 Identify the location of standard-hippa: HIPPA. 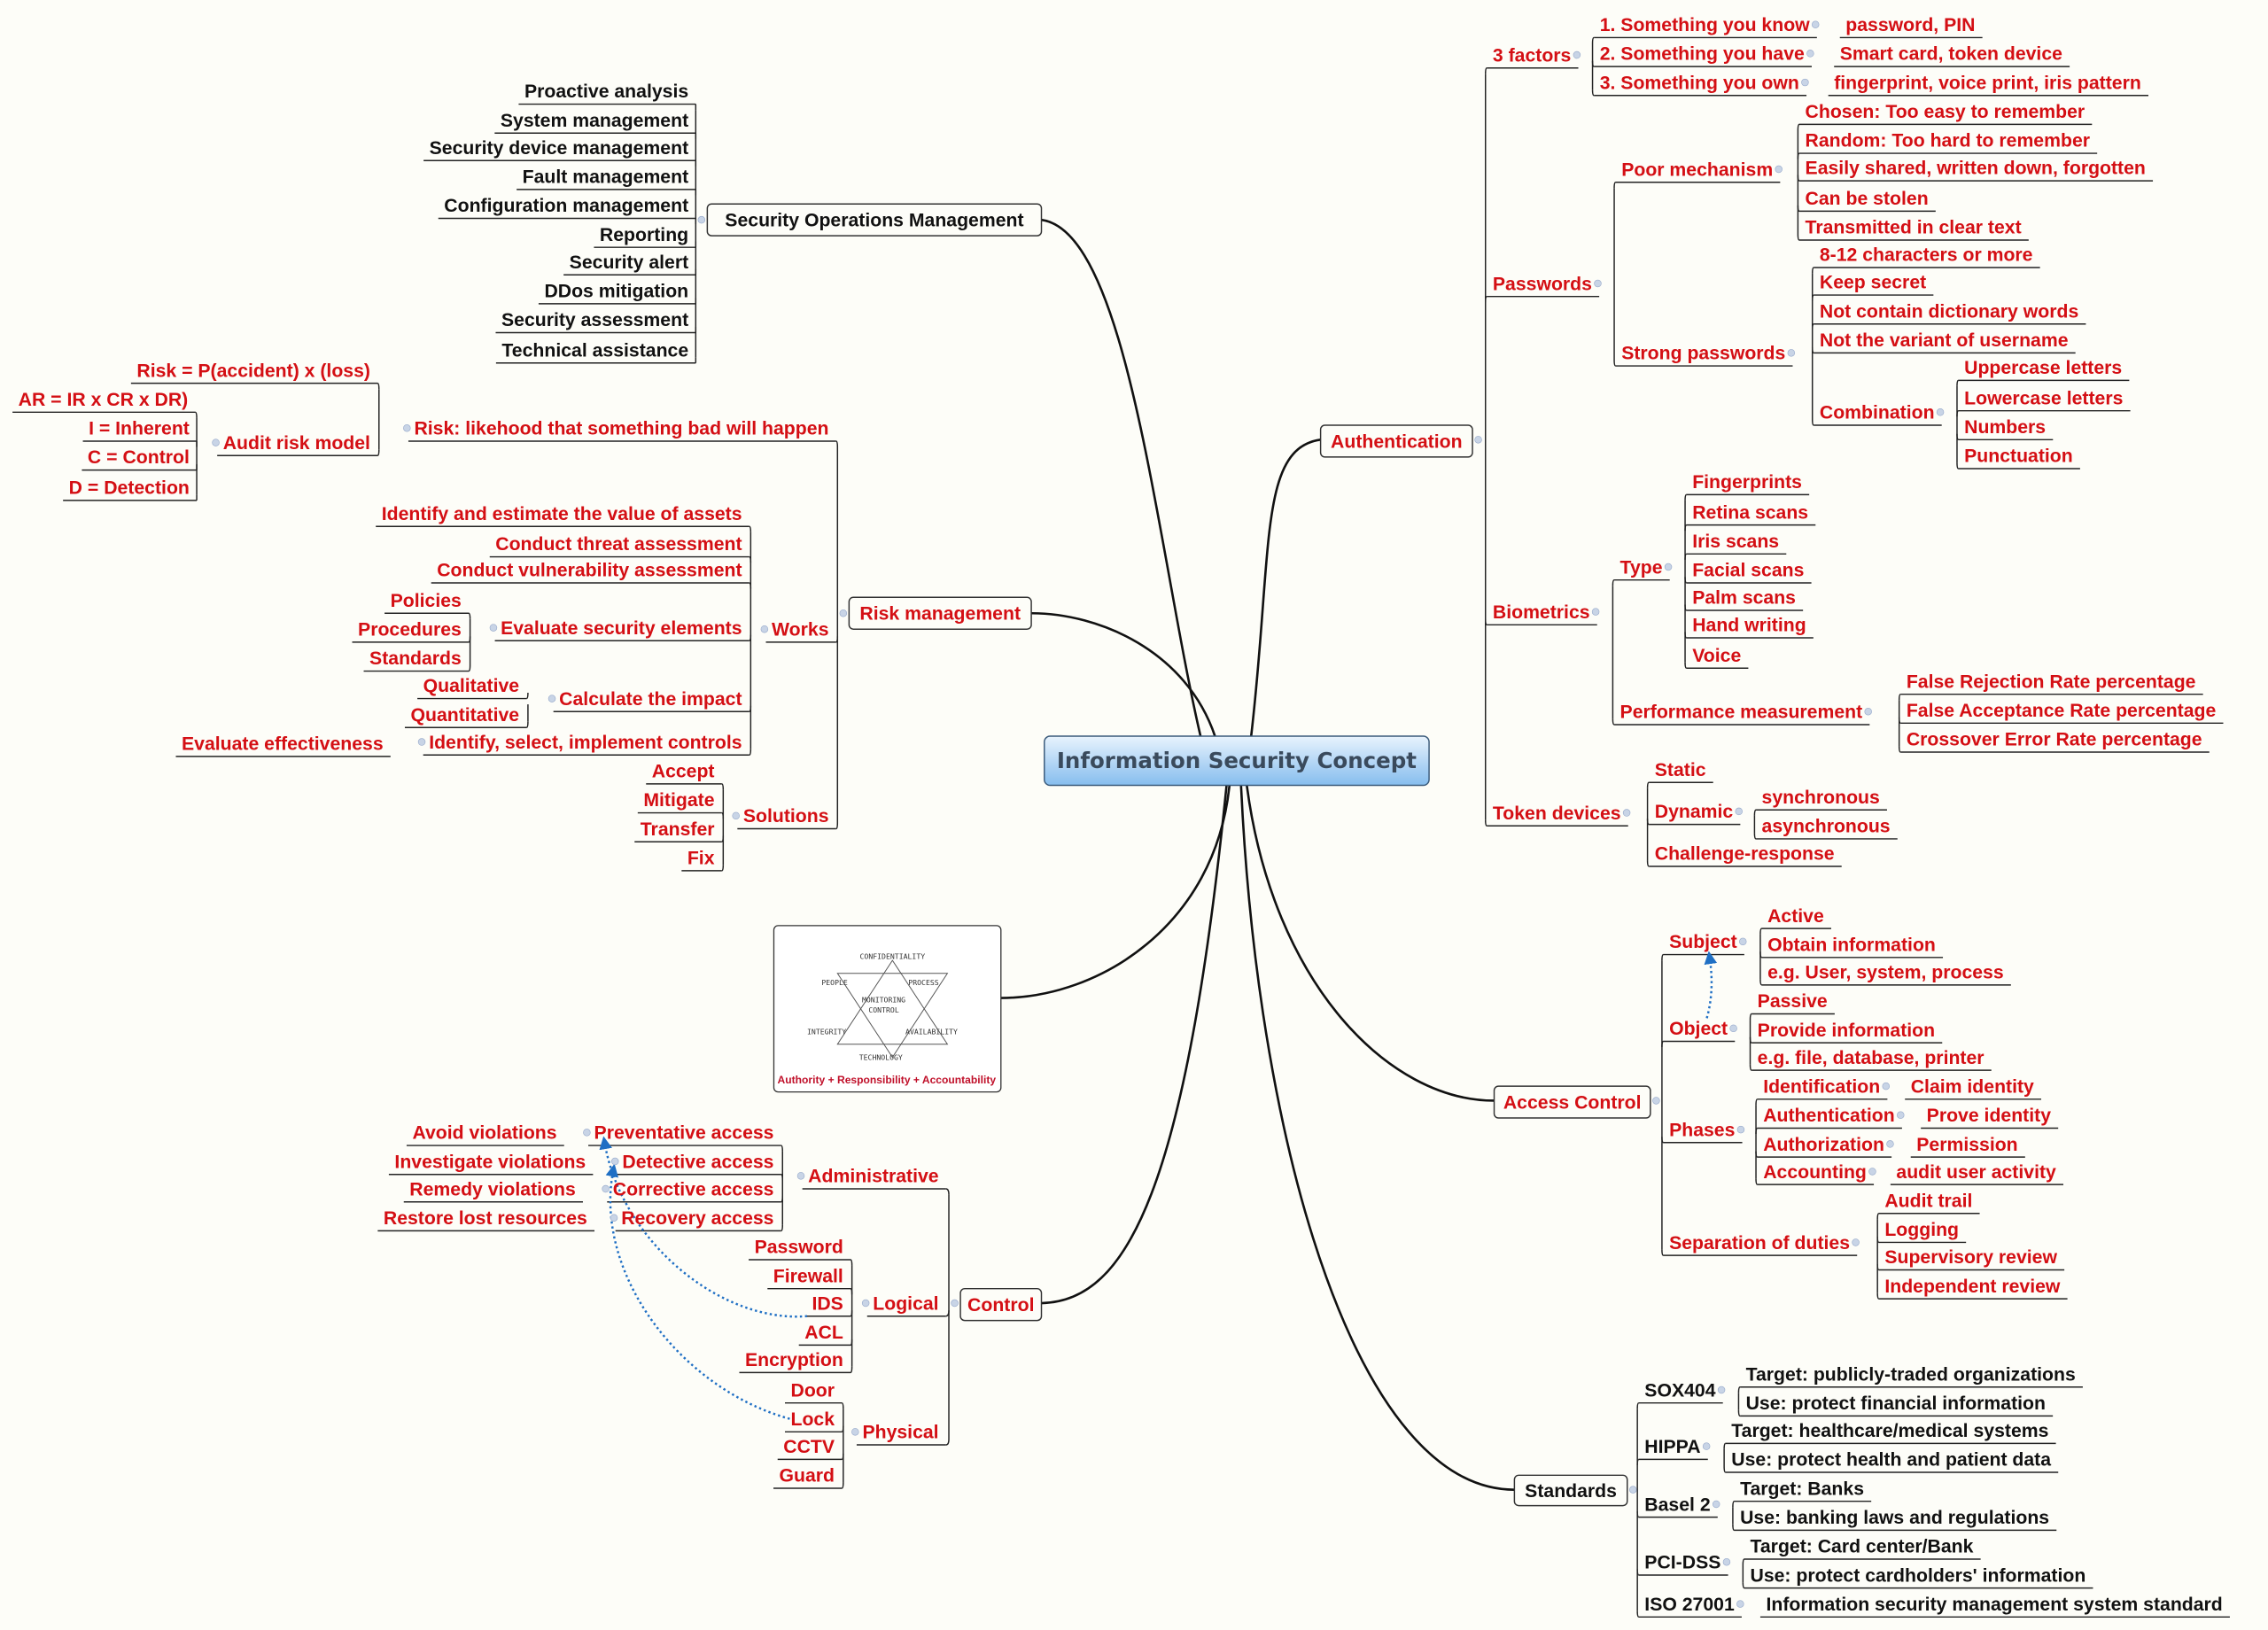
(1672, 1447).